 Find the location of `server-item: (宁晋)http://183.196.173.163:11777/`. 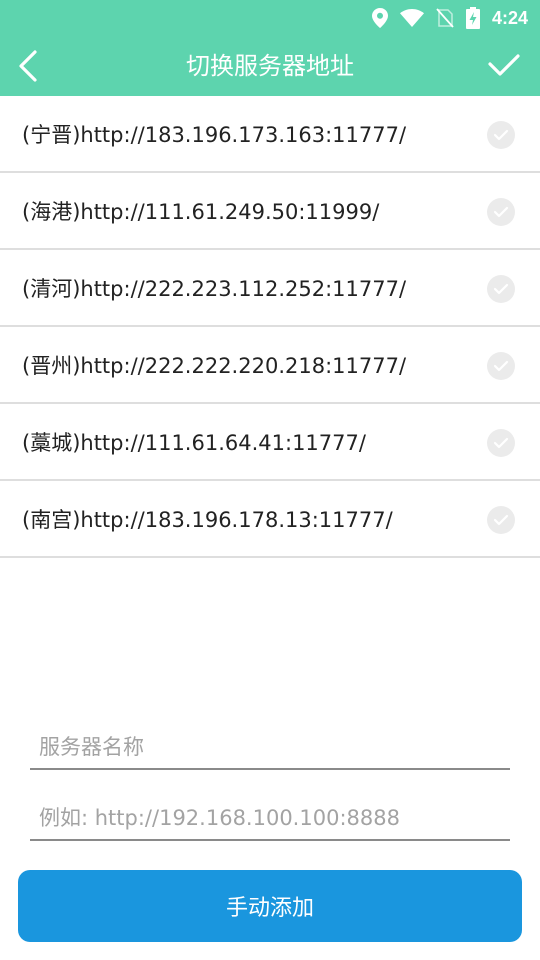

server-item: (宁晋)http://183.196.173.163:11777/ is located at coordinates (270, 134).